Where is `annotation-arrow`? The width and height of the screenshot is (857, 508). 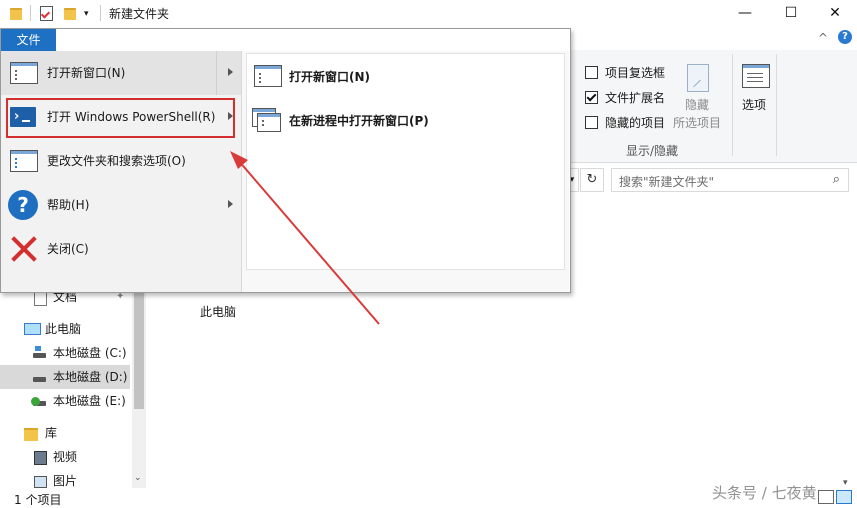
annotation-arrow is located at coordinates (305, 238).